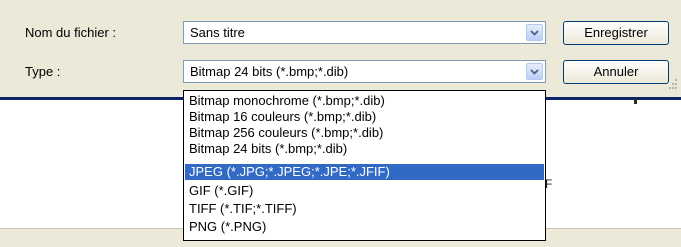 The height and width of the screenshot is (247, 681). Describe the element at coordinates (364, 191) in the screenshot. I see `dropdown-option: GIF (*.GIF)` at that location.